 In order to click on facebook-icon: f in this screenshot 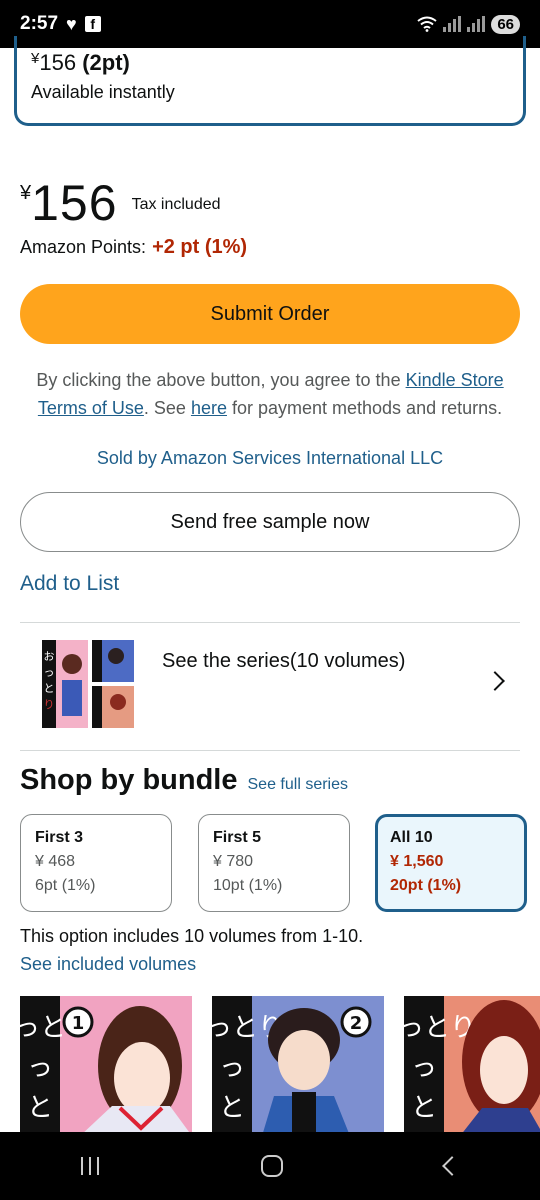, I will do `click(92, 24)`.